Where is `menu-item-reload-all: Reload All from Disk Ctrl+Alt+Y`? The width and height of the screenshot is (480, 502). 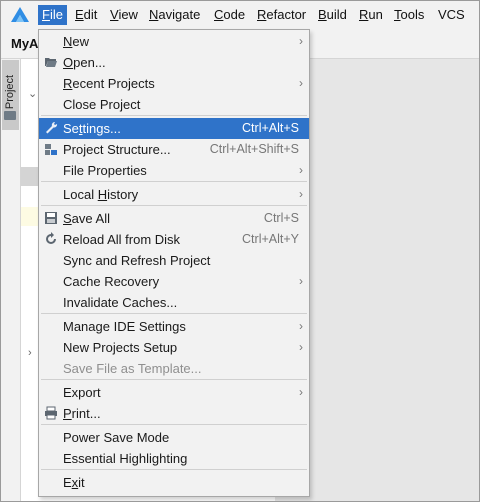 menu-item-reload-all: Reload All from Disk Ctrl+Alt+Y is located at coordinates (174, 239).